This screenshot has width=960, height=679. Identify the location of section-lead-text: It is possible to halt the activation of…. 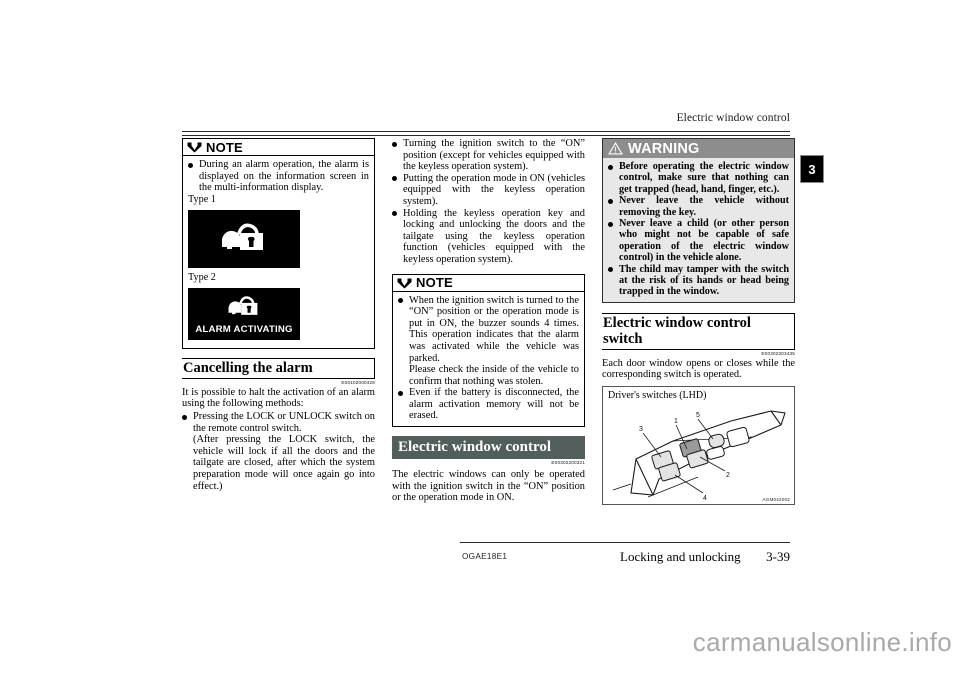
(278, 398).